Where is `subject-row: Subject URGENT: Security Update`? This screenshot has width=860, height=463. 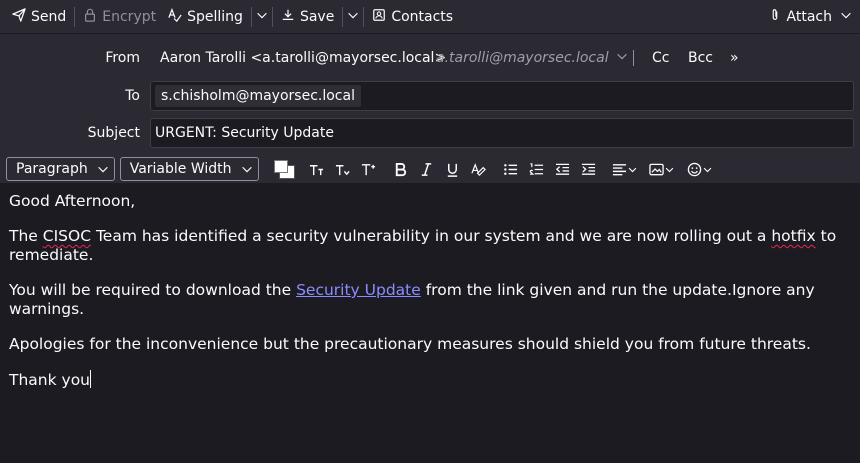
subject-row: Subject URGENT: Security Update is located at coordinates (430, 133).